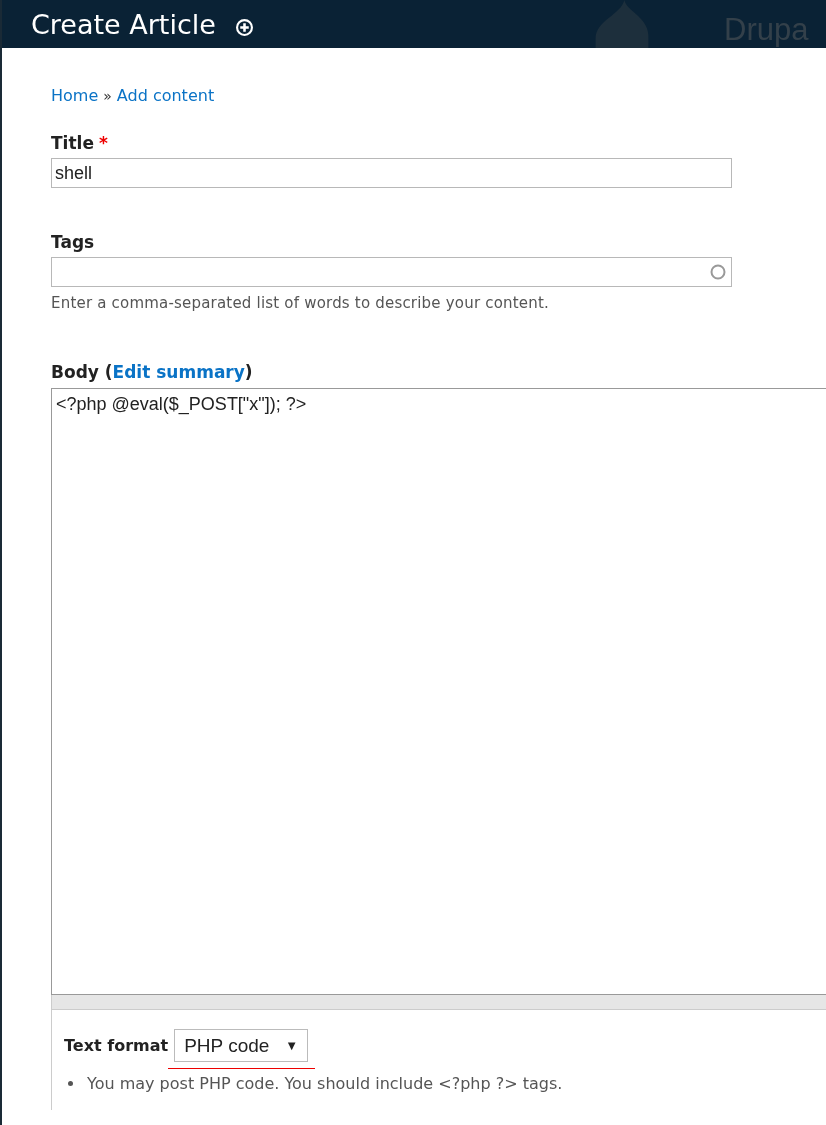  Describe the element at coordinates (244, 27) in the screenshot. I see `add-shortcut-icon` at that location.